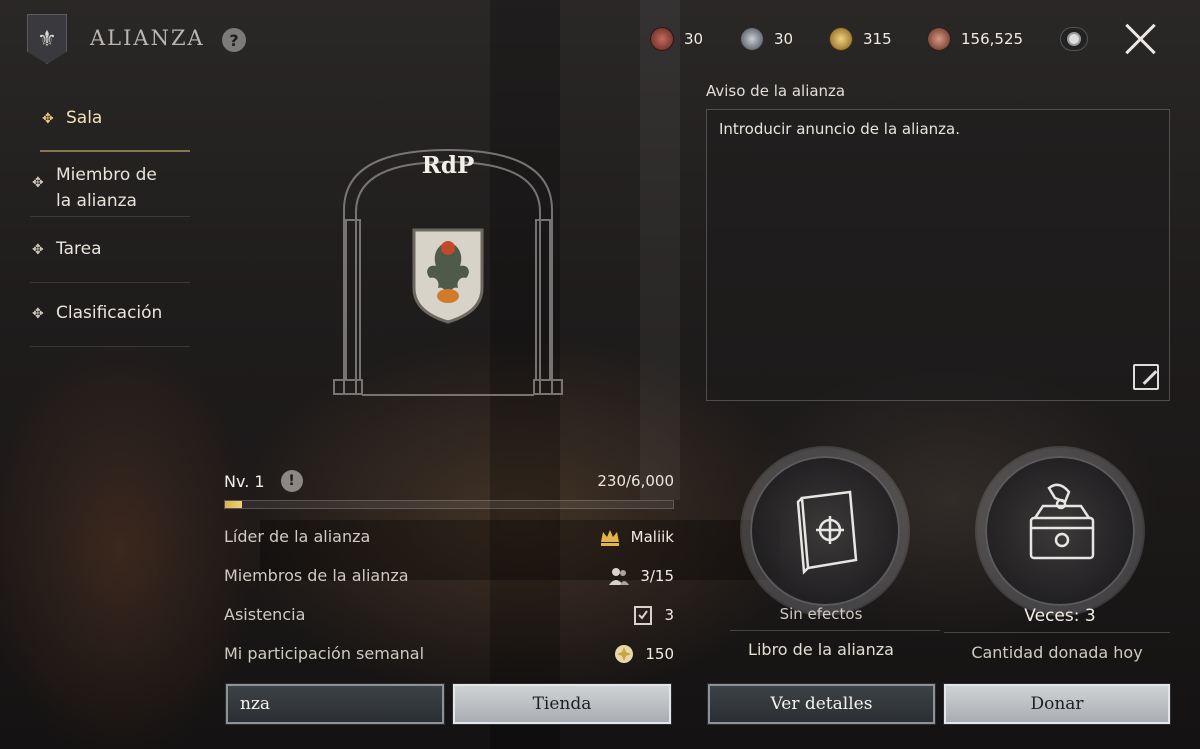 This screenshot has width=1200, height=749. What do you see at coordinates (324, 653) in the screenshot?
I see `stat-label: Mi participación semanal` at bounding box center [324, 653].